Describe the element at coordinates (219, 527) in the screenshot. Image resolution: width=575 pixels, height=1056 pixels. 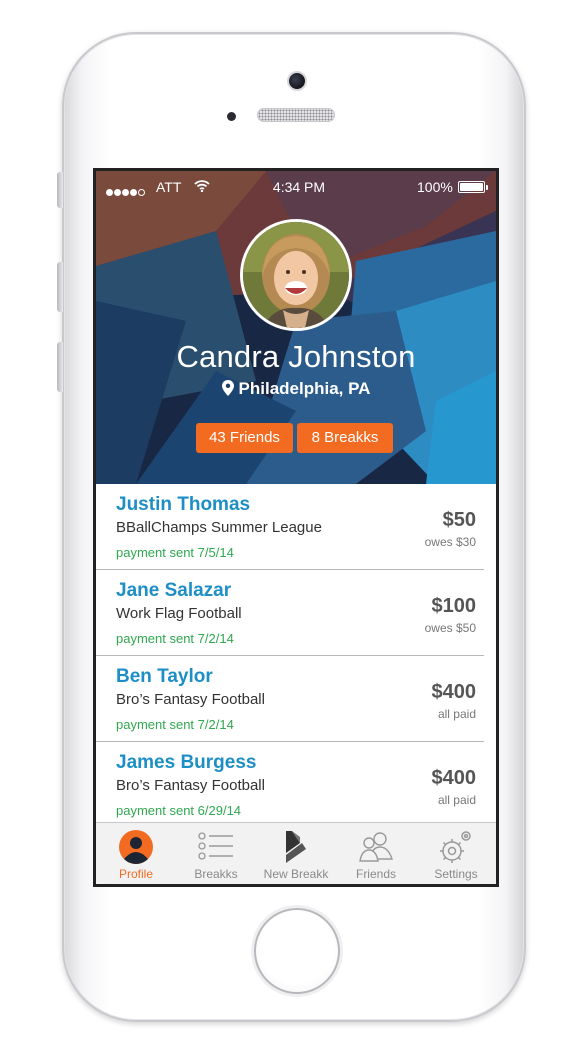
I see `league-name: BBallChamps Summer League` at that location.